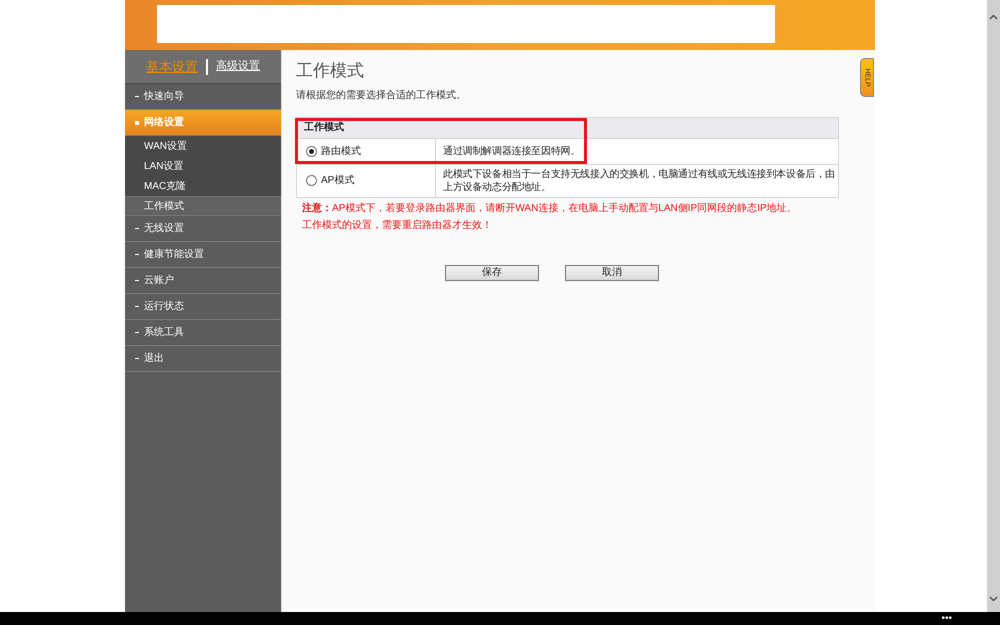 This screenshot has height=625, width=1000. What do you see at coordinates (381, 95) in the screenshot?
I see `intro-text: 请根据您的需要选择合适的工作模式。` at bounding box center [381, 95].